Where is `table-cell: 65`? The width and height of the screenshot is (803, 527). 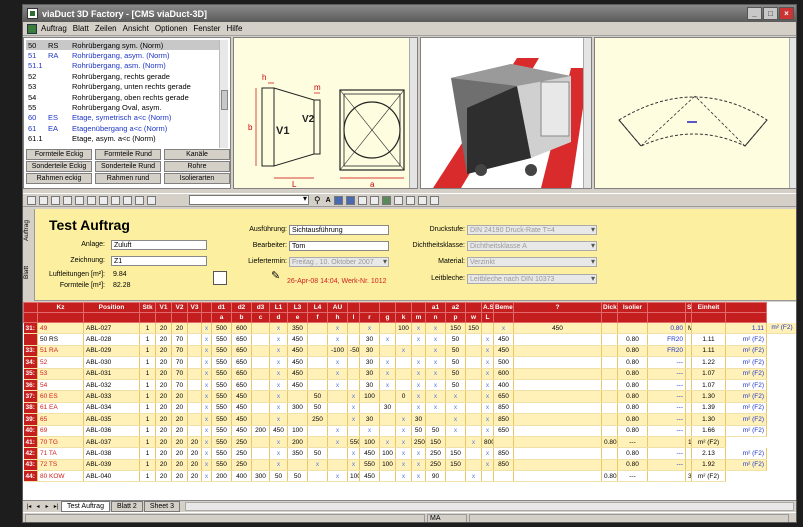 table-cell: 65 is located at coordinates (60, 419).